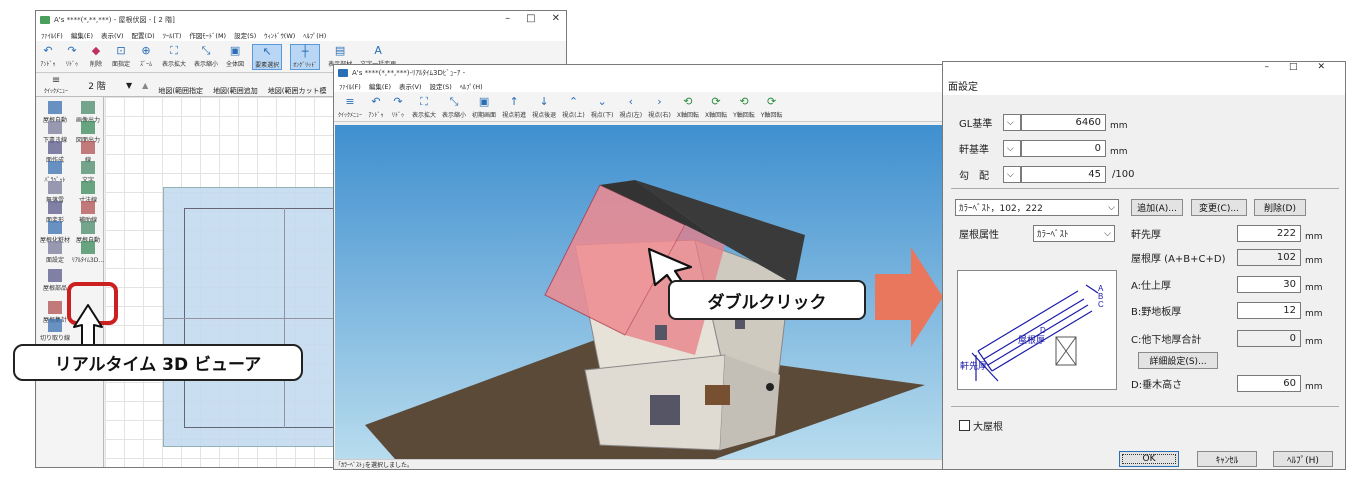  What do you see at coordinates (1012, 174) in the screenshot?
I see `slope-dropdown: ⌵` at bounding box center [1012, 174].